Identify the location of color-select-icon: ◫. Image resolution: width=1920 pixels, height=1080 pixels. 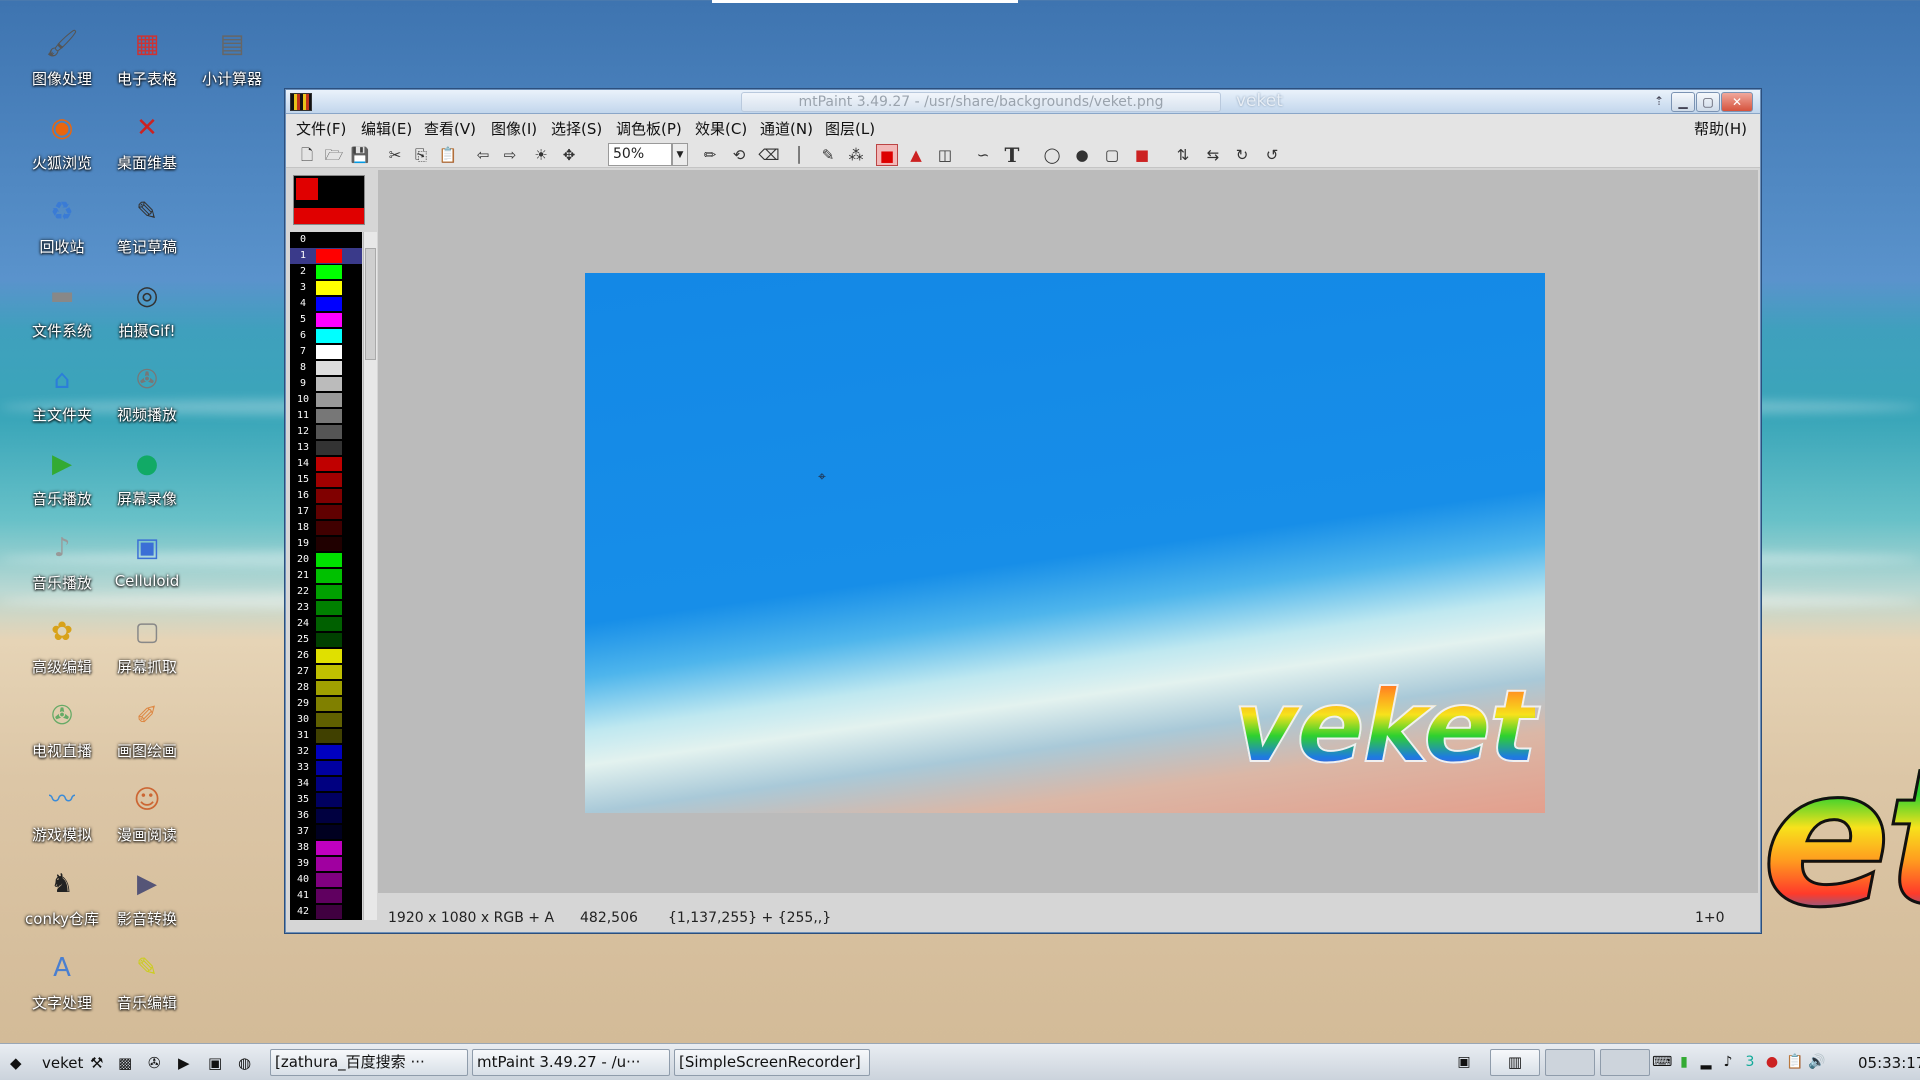
(945, 155).